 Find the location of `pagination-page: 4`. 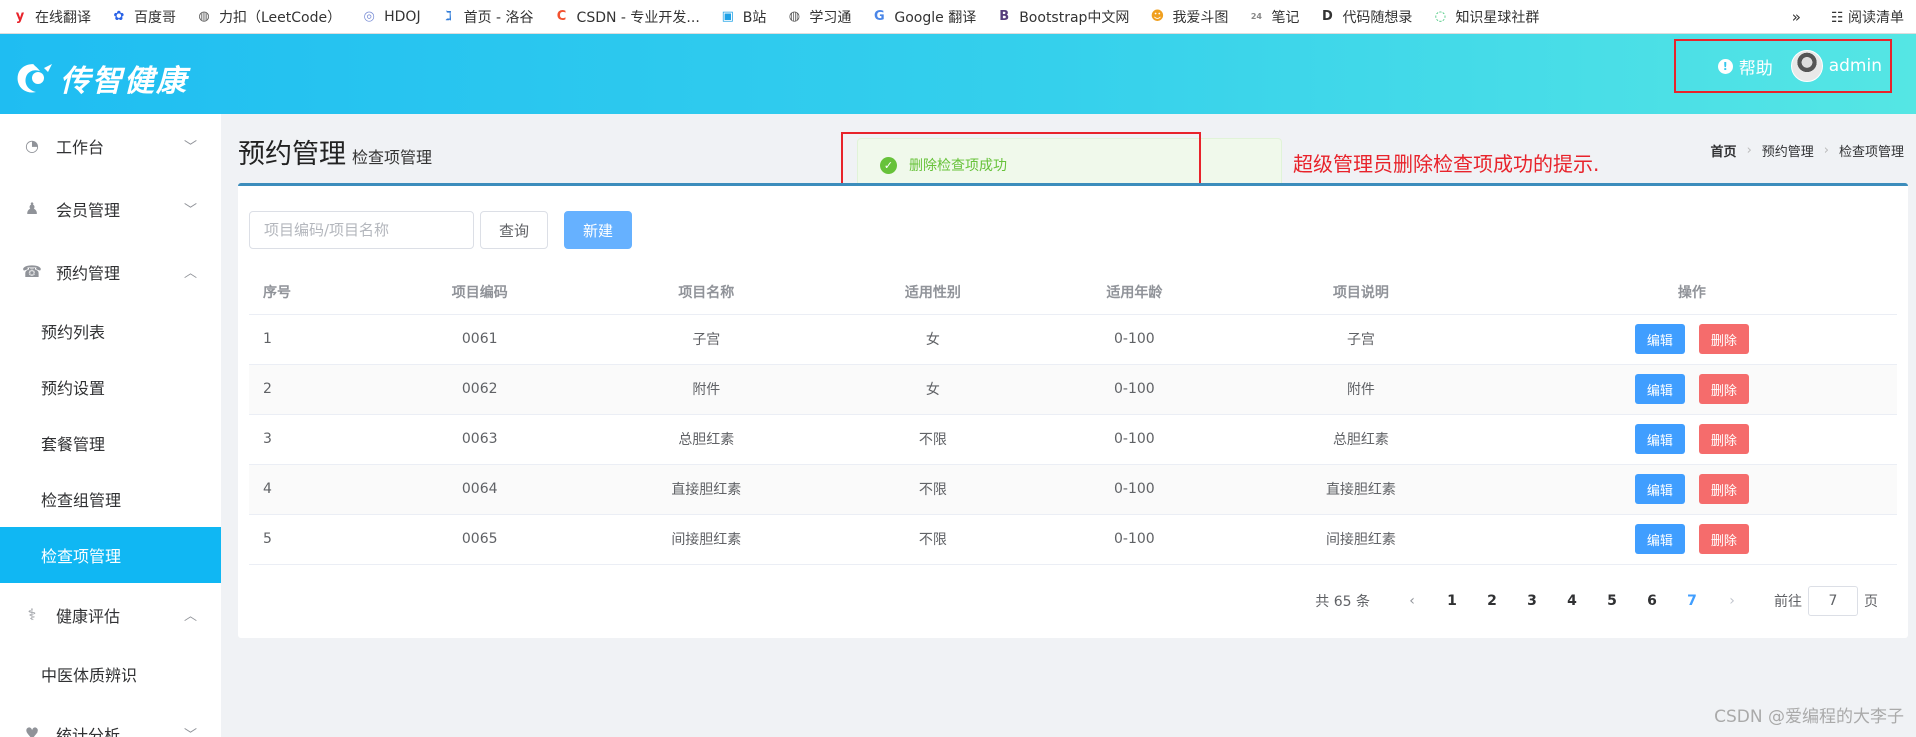

pagination-page: 4 is located at coordinates (1572, 601).